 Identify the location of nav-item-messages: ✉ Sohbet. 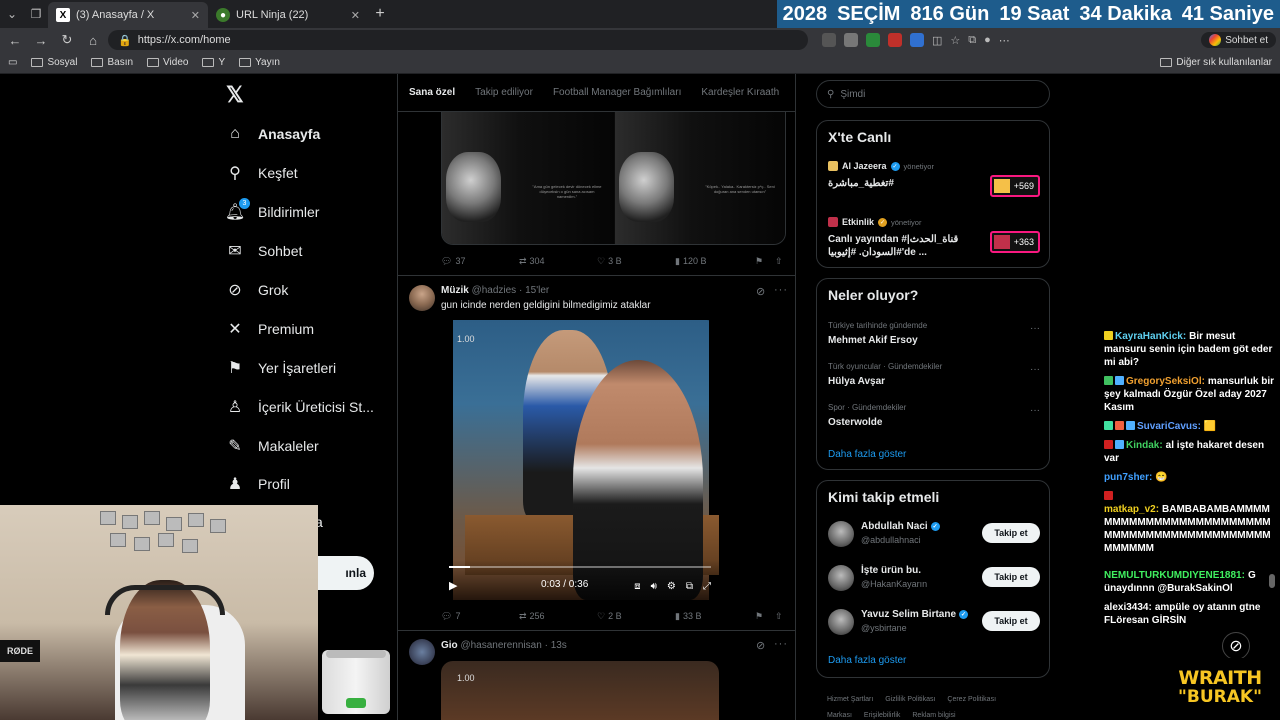
(264, 251).